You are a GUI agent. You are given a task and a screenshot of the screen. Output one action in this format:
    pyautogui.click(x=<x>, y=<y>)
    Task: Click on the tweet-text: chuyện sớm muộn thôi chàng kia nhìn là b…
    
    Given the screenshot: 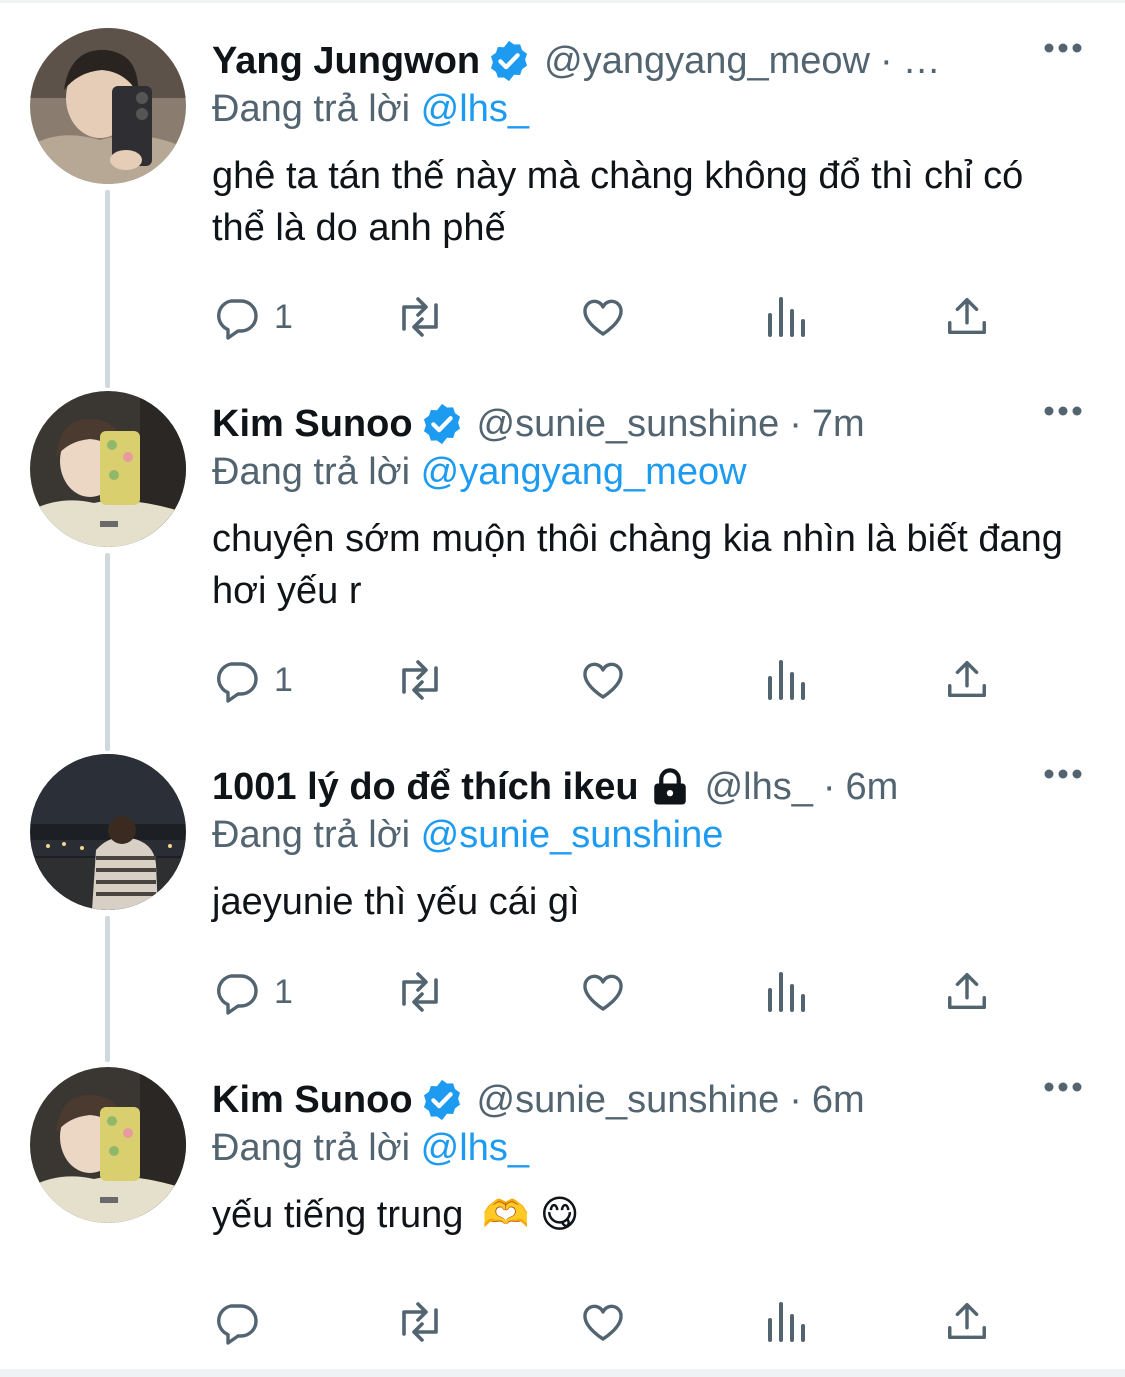 What is the action you would take?
    pyautogui.click(x=637, y=565)
    